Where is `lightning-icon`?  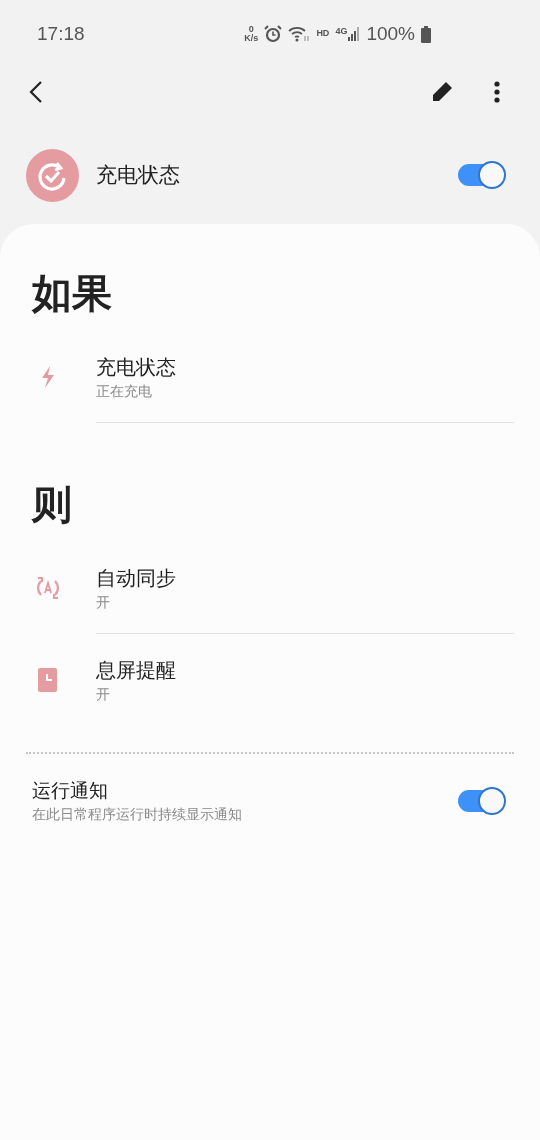
lightning-icon is located at coordinates (48, 377).